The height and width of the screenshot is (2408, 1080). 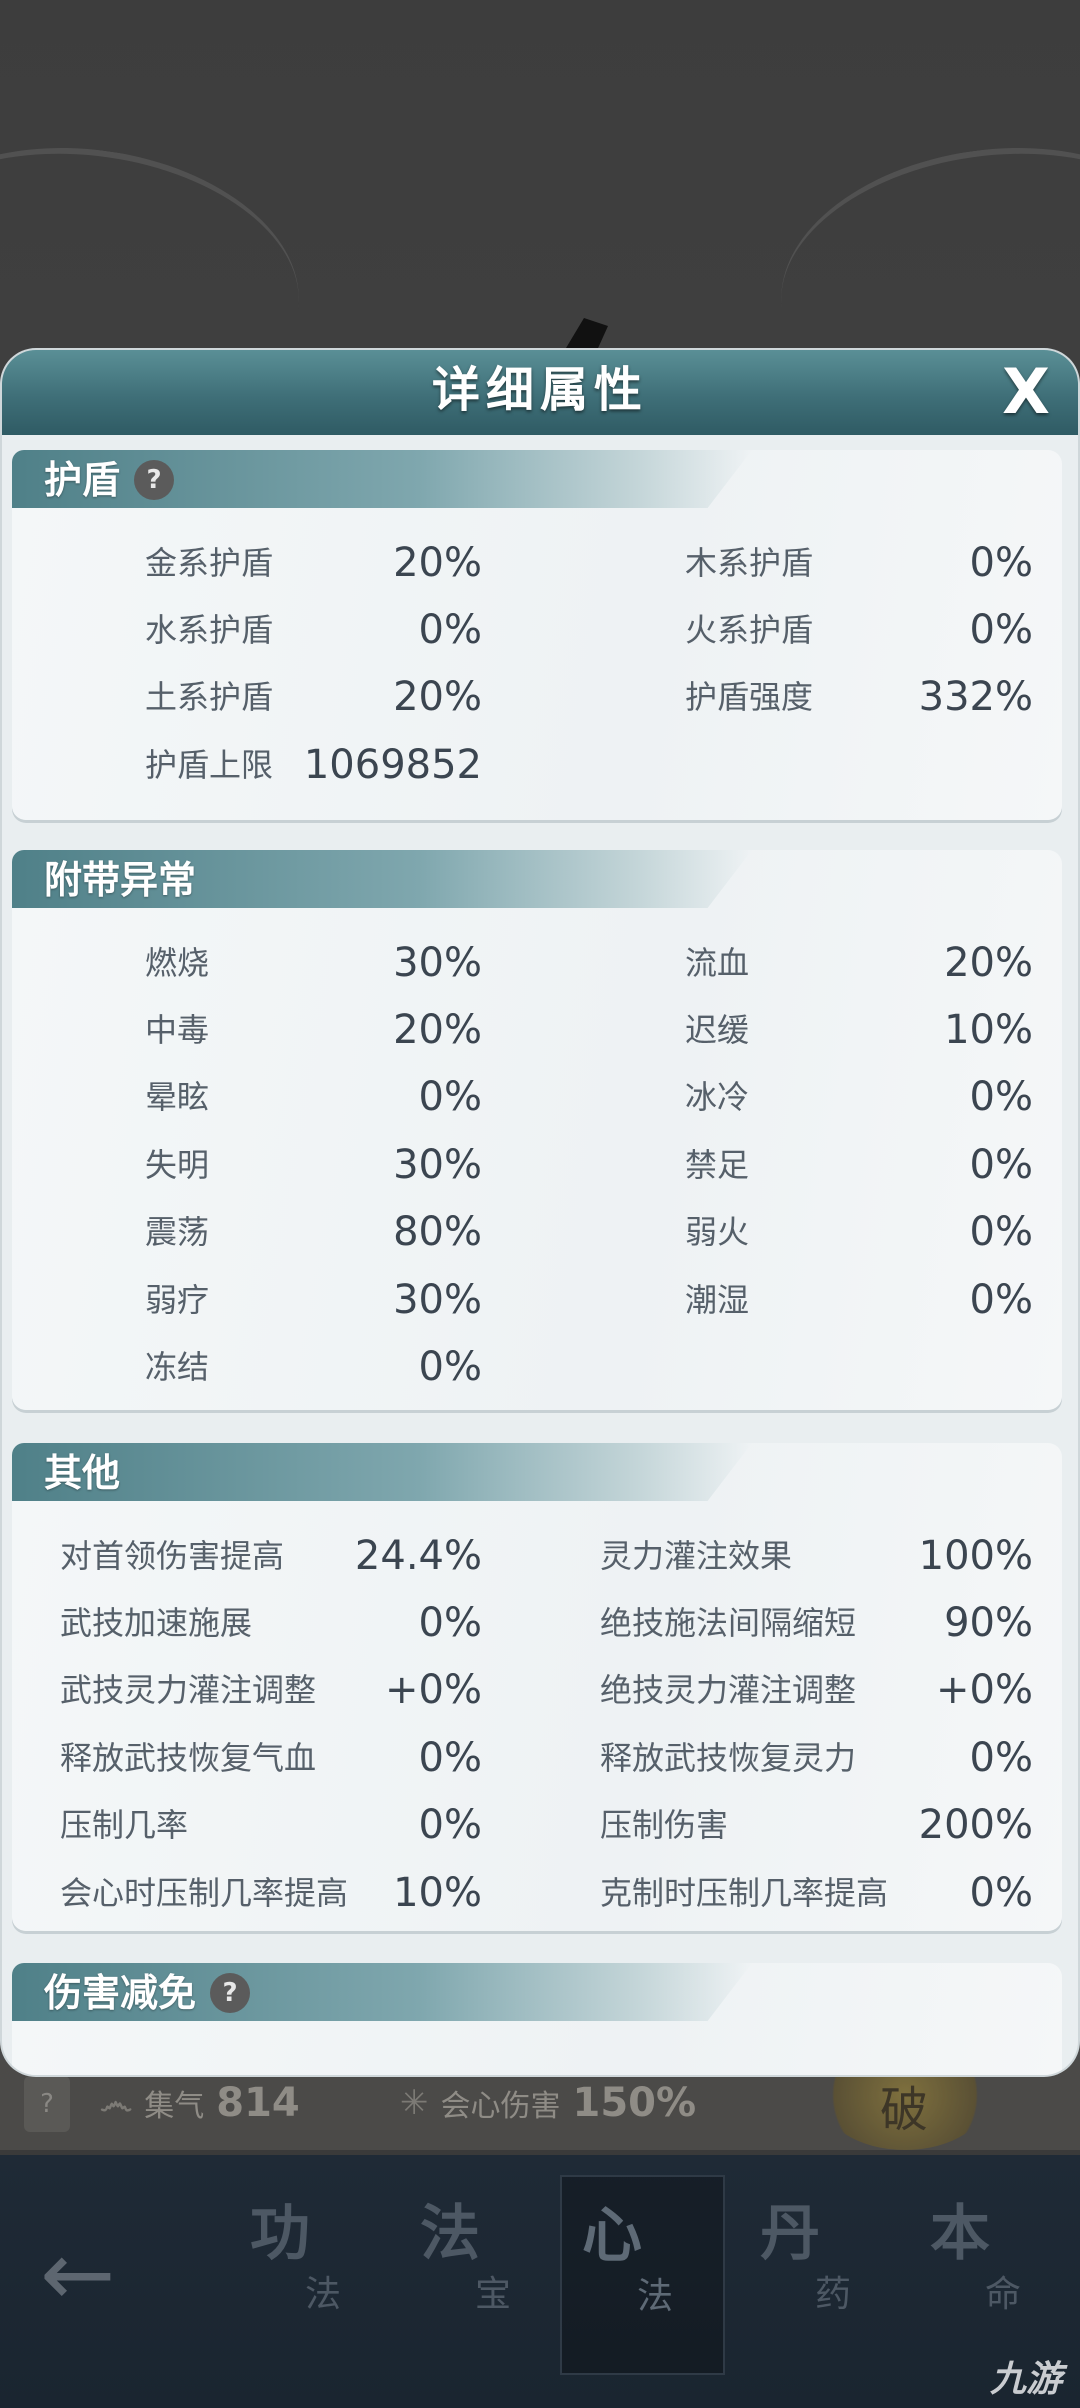 What do you see at coordinates (116, 2103) in the screenshot?
I see `swirl-icon: ෴` at bounding box center [116, 2103].